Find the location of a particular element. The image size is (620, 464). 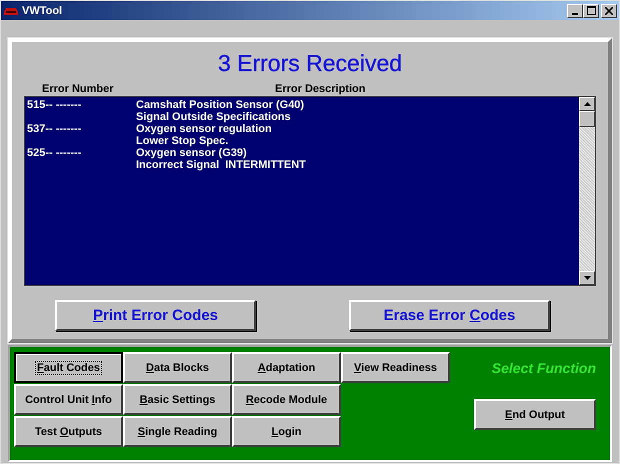

close-button is located at coordinates (609, 11).